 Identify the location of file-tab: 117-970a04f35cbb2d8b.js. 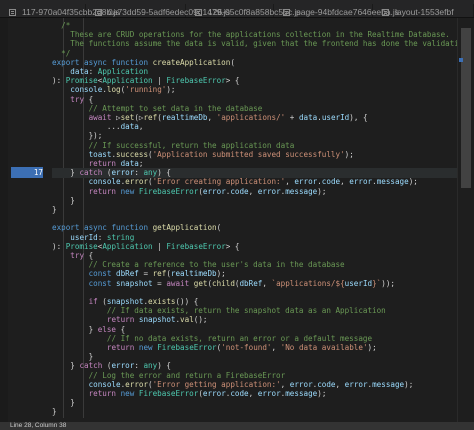
(60, 10).